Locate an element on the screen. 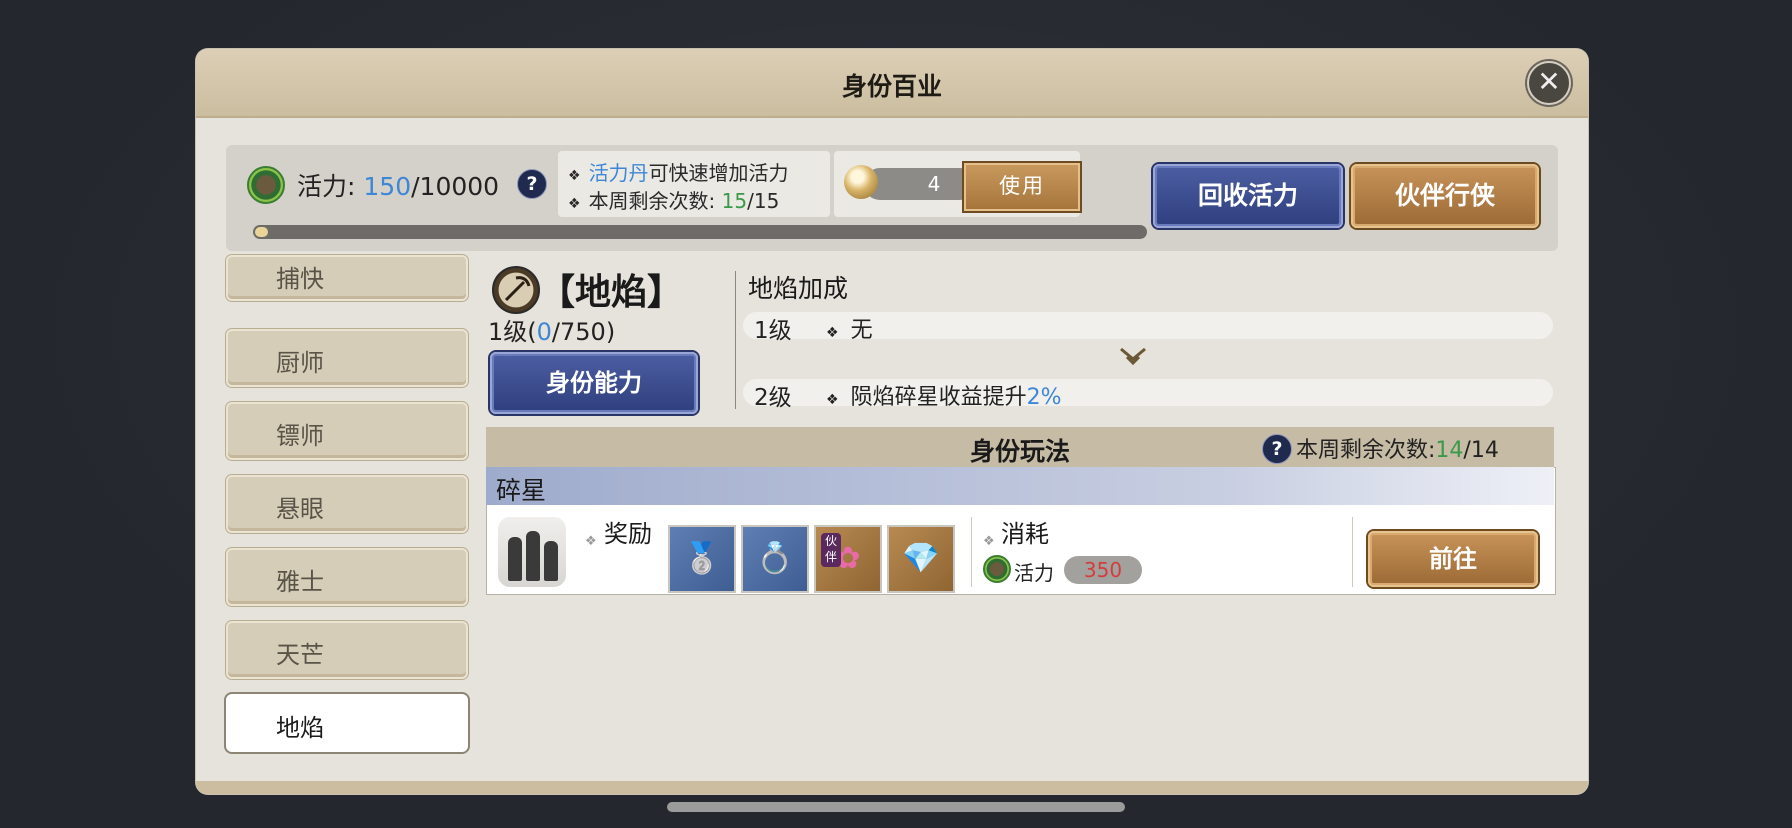 The height and width of the screenshot is (828, 1792). tip-remain-label: 本周剩余次数: is located at coordinates (655, 201).